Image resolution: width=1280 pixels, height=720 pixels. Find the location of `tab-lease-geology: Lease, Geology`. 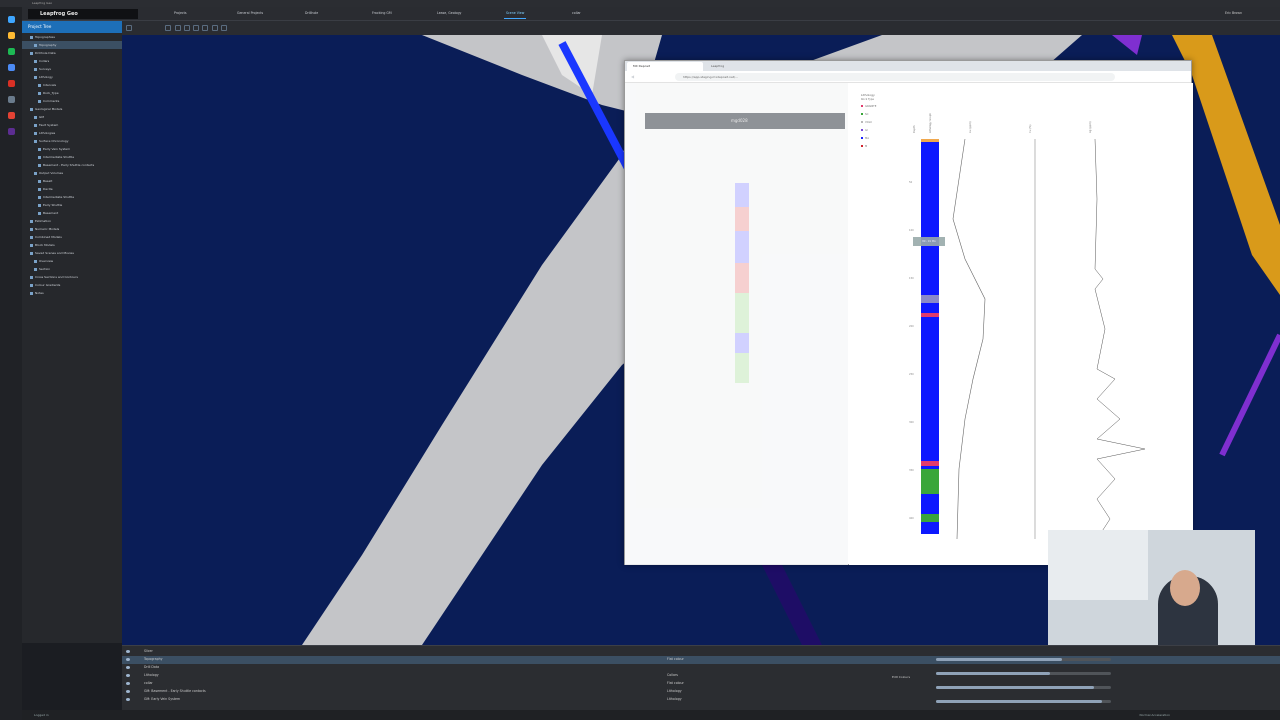

tab-lease-geology: Lease, Geology is located at coordinates (449, 13).